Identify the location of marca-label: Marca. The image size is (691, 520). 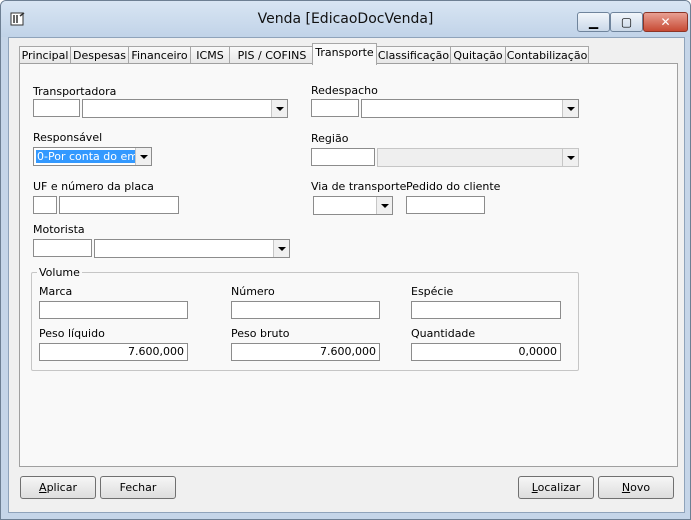
(56, 291).